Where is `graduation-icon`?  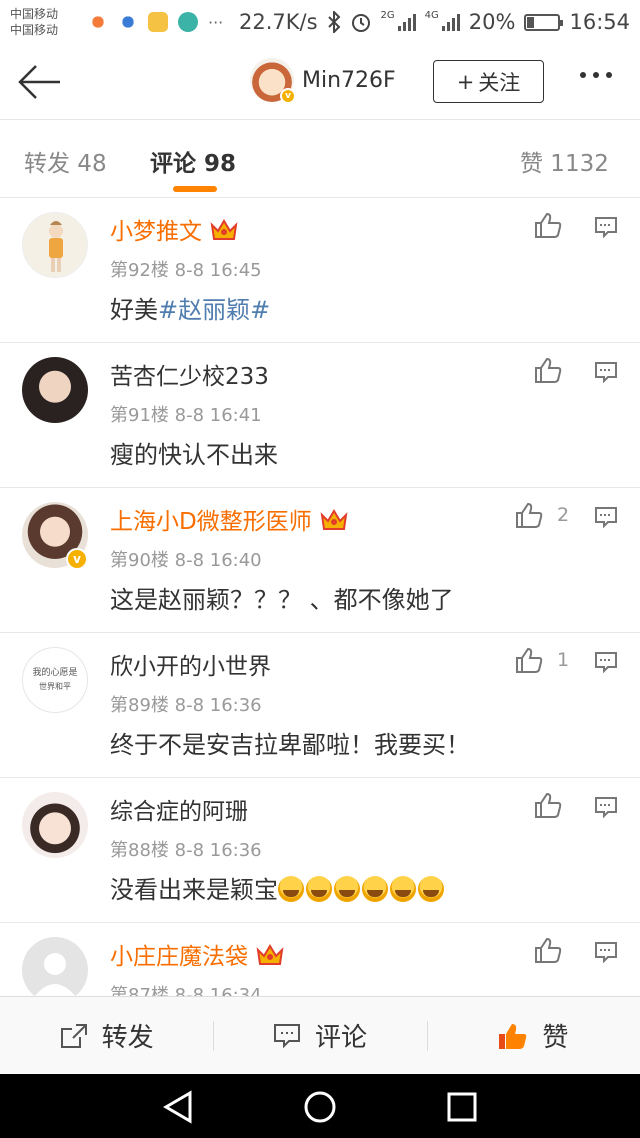
graduation-icon is located at coordinates (188, 22).